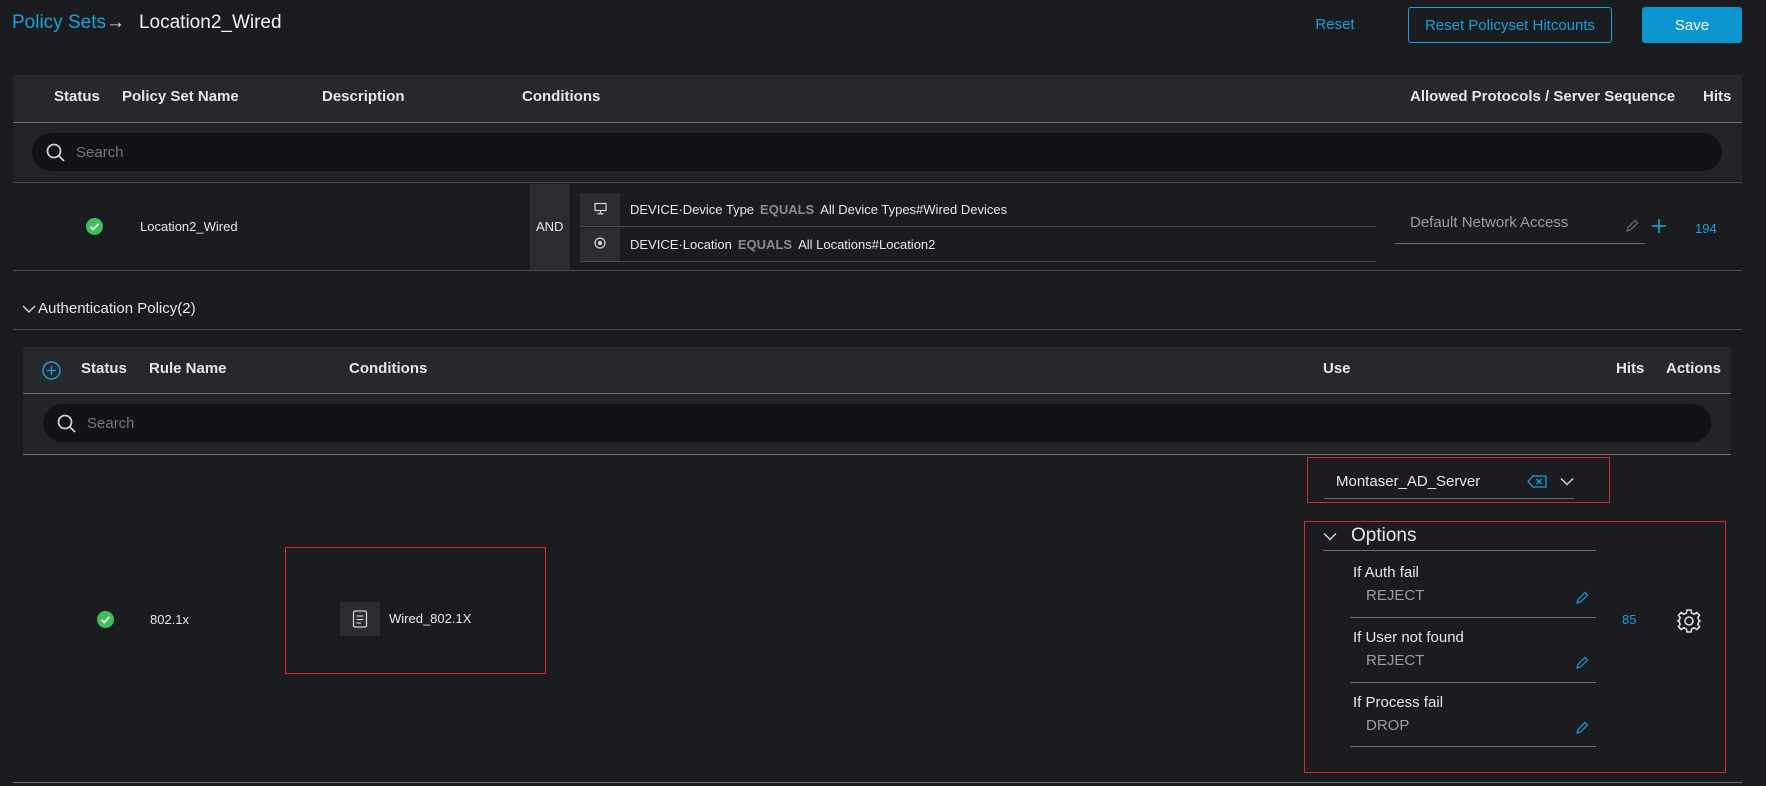  Describe the element at coordinates (1659, 226) in the screenshot. I see `plus-icon` at that location.